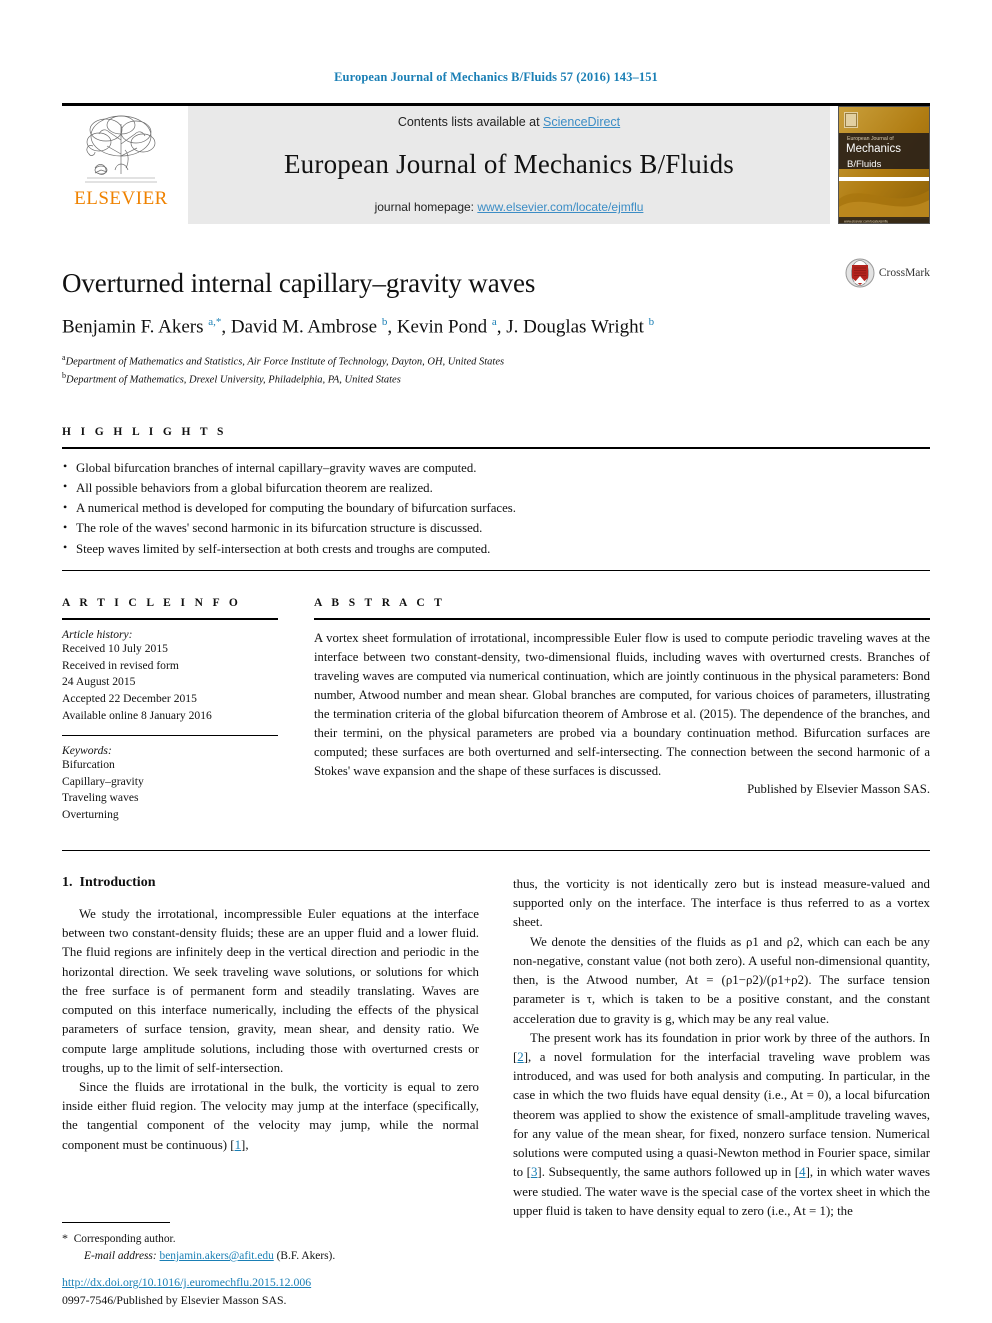 This screenshot has width=992, height=1323. Describe the element at coordinates (380, 602) in the screenshot. I see `abstract-heading: A B S T R A C T` at that location.